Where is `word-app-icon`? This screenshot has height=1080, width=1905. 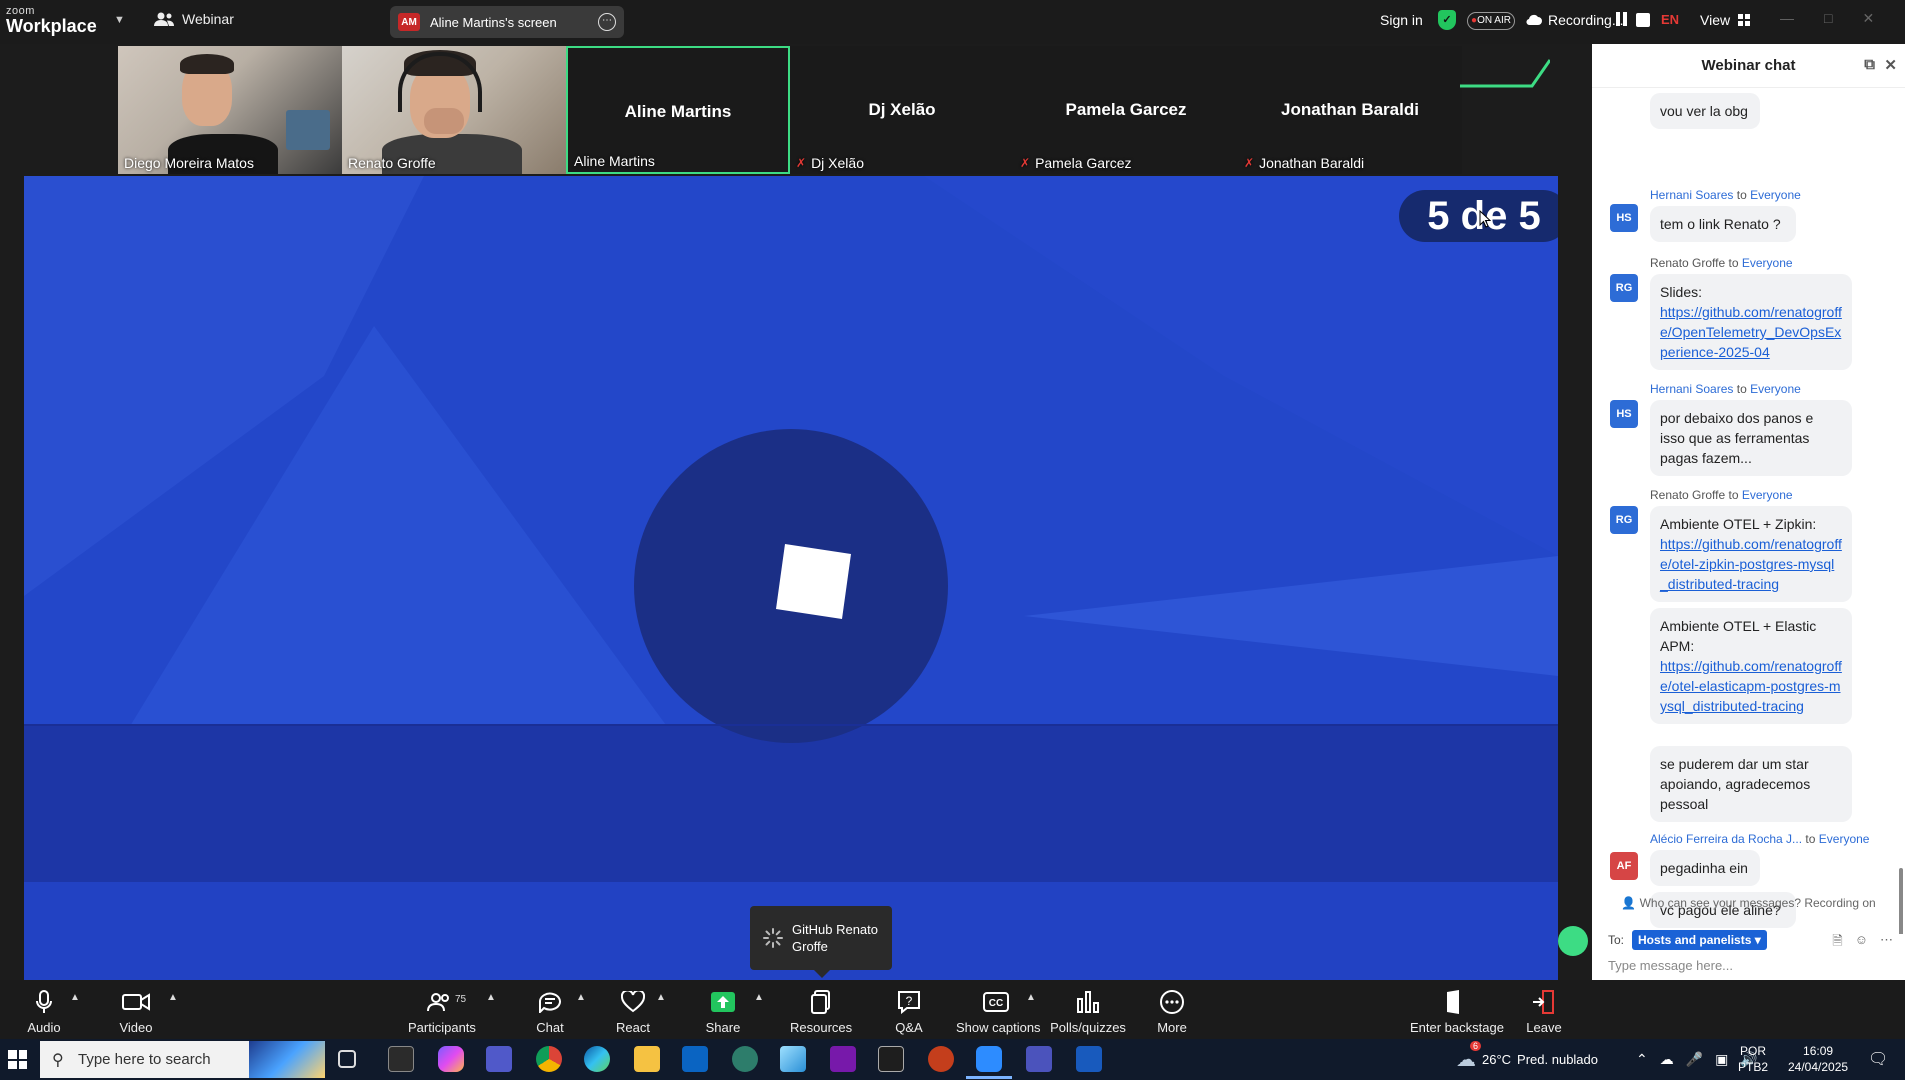 word-app-icon is located at coordinates (1089, 1059).